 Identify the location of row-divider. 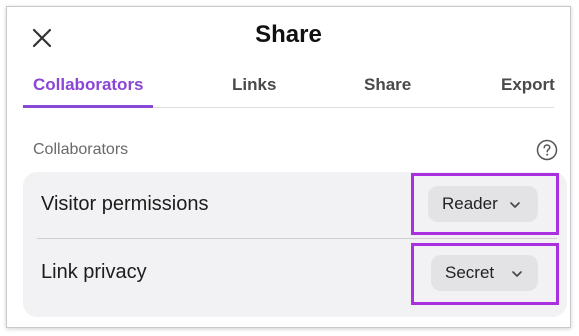
(297, 238).